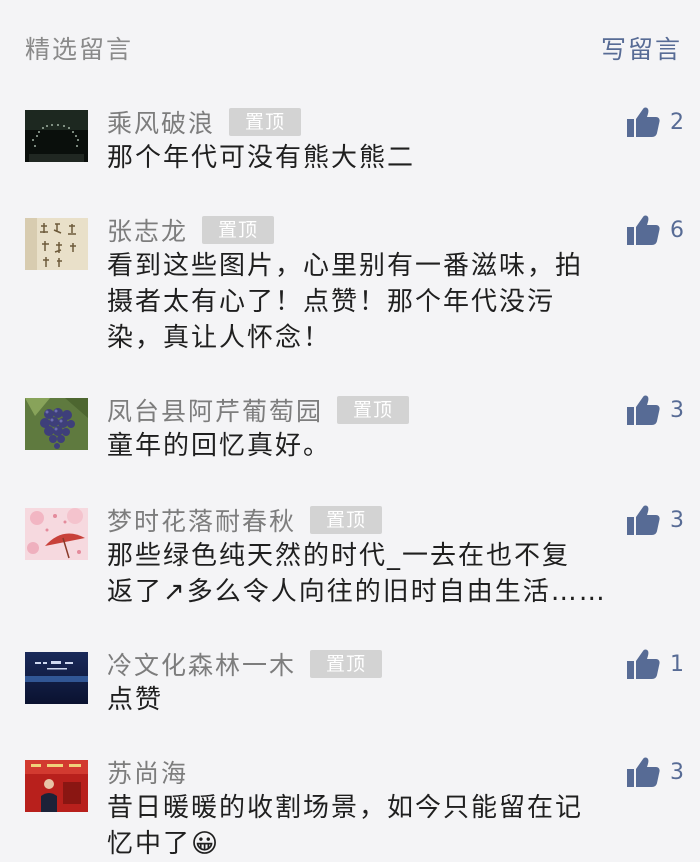 The width and height of the screenshot is (700, 862). Describe the element at coordinates (677, 230) in the screenshot. I see `like-count: 6` at that location.